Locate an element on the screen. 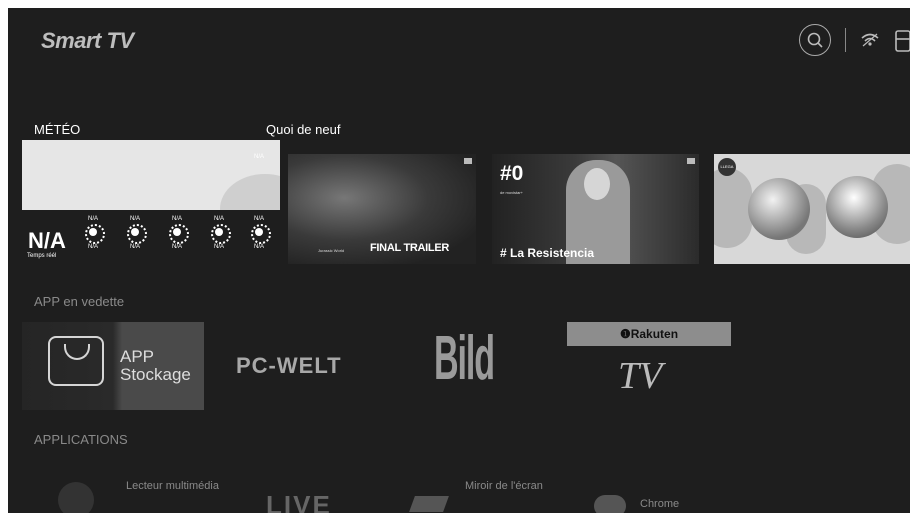  pcwelt-app-tile: PC-WELT is located at coordinates (289, 366).